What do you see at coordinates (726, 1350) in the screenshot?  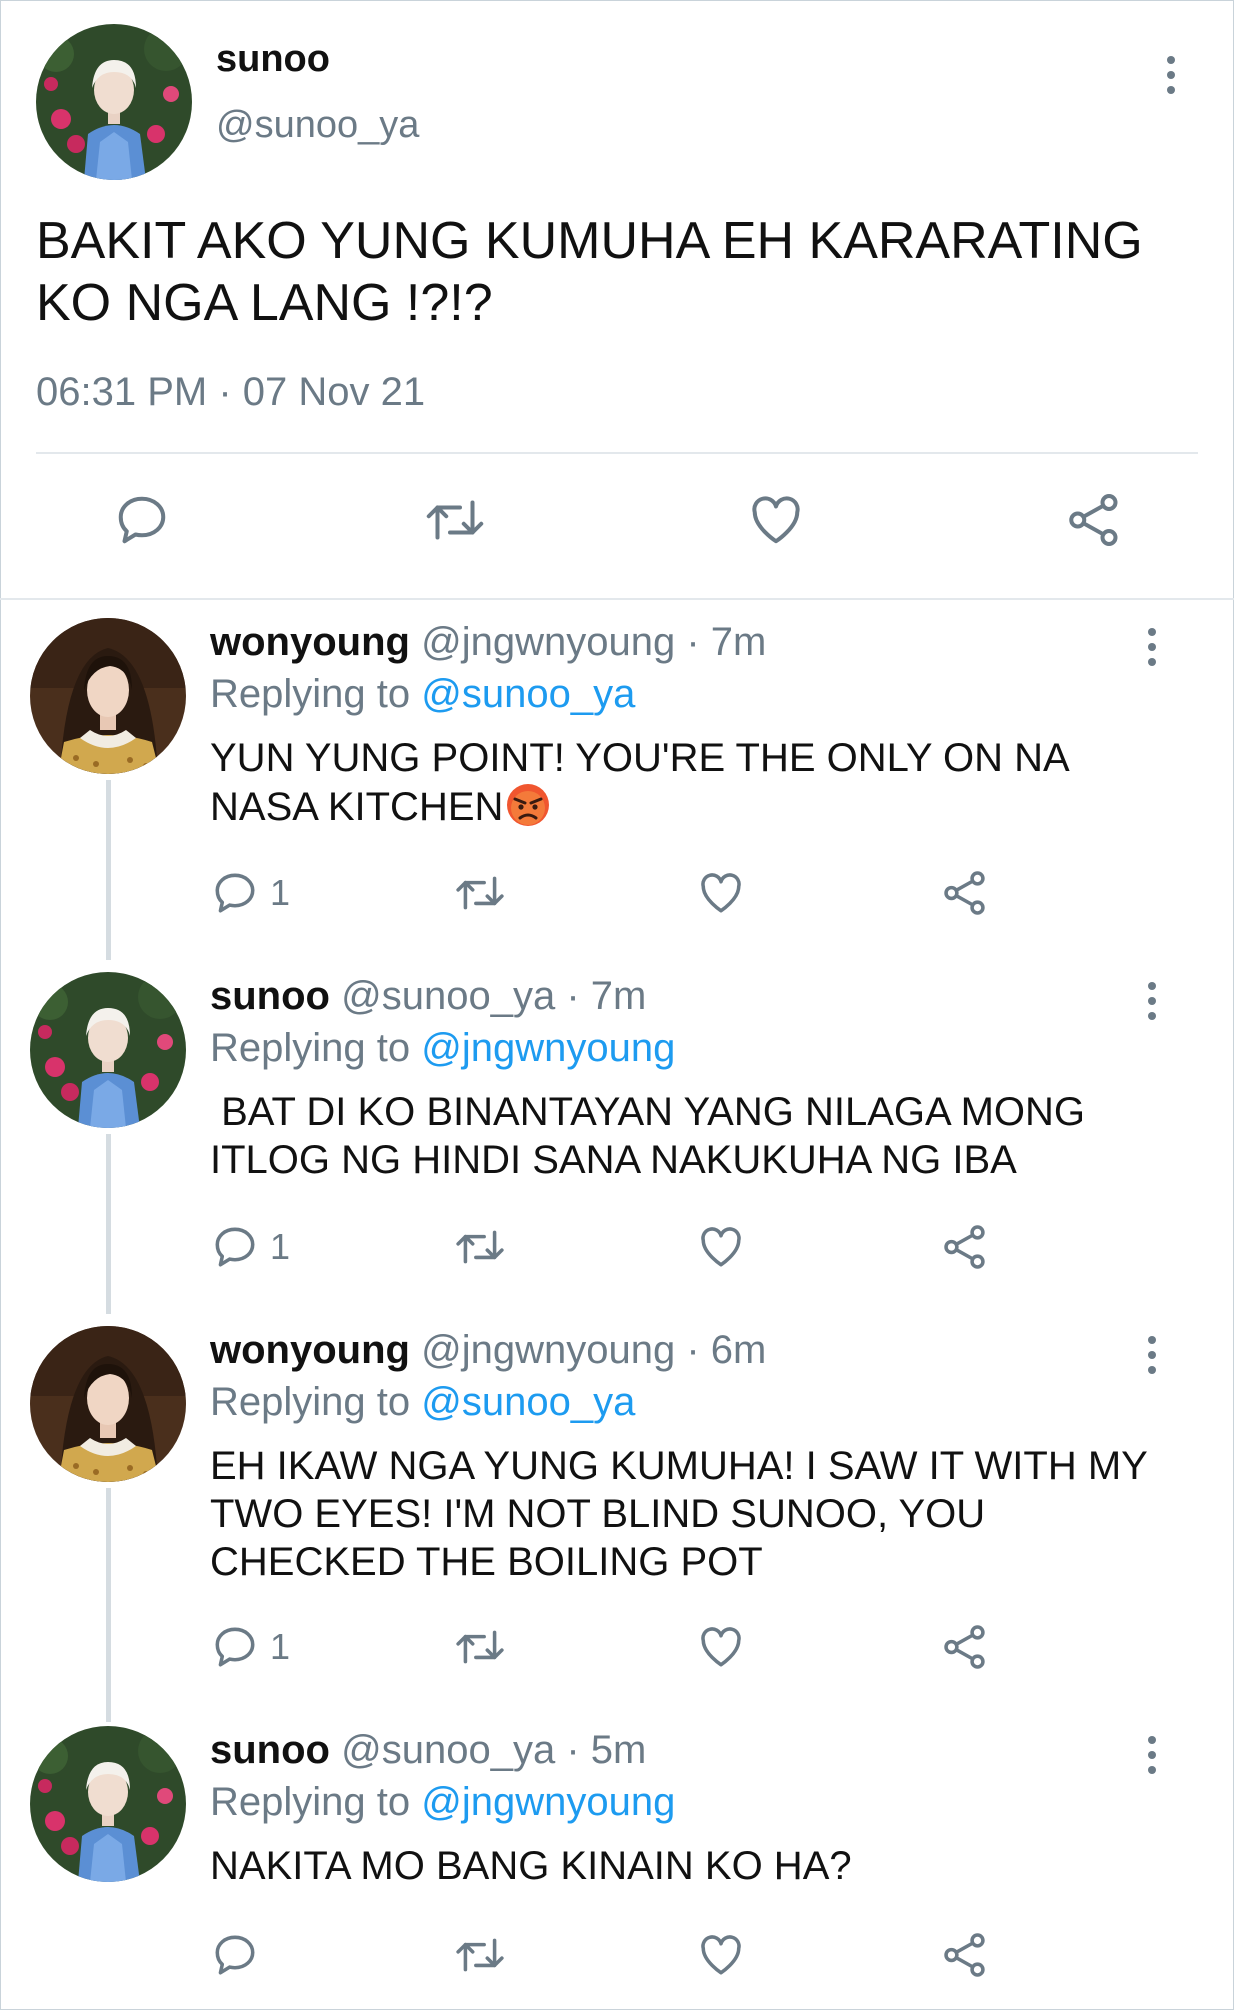 I see `reply-time: · 6m` at bounding box center [726, 1350].